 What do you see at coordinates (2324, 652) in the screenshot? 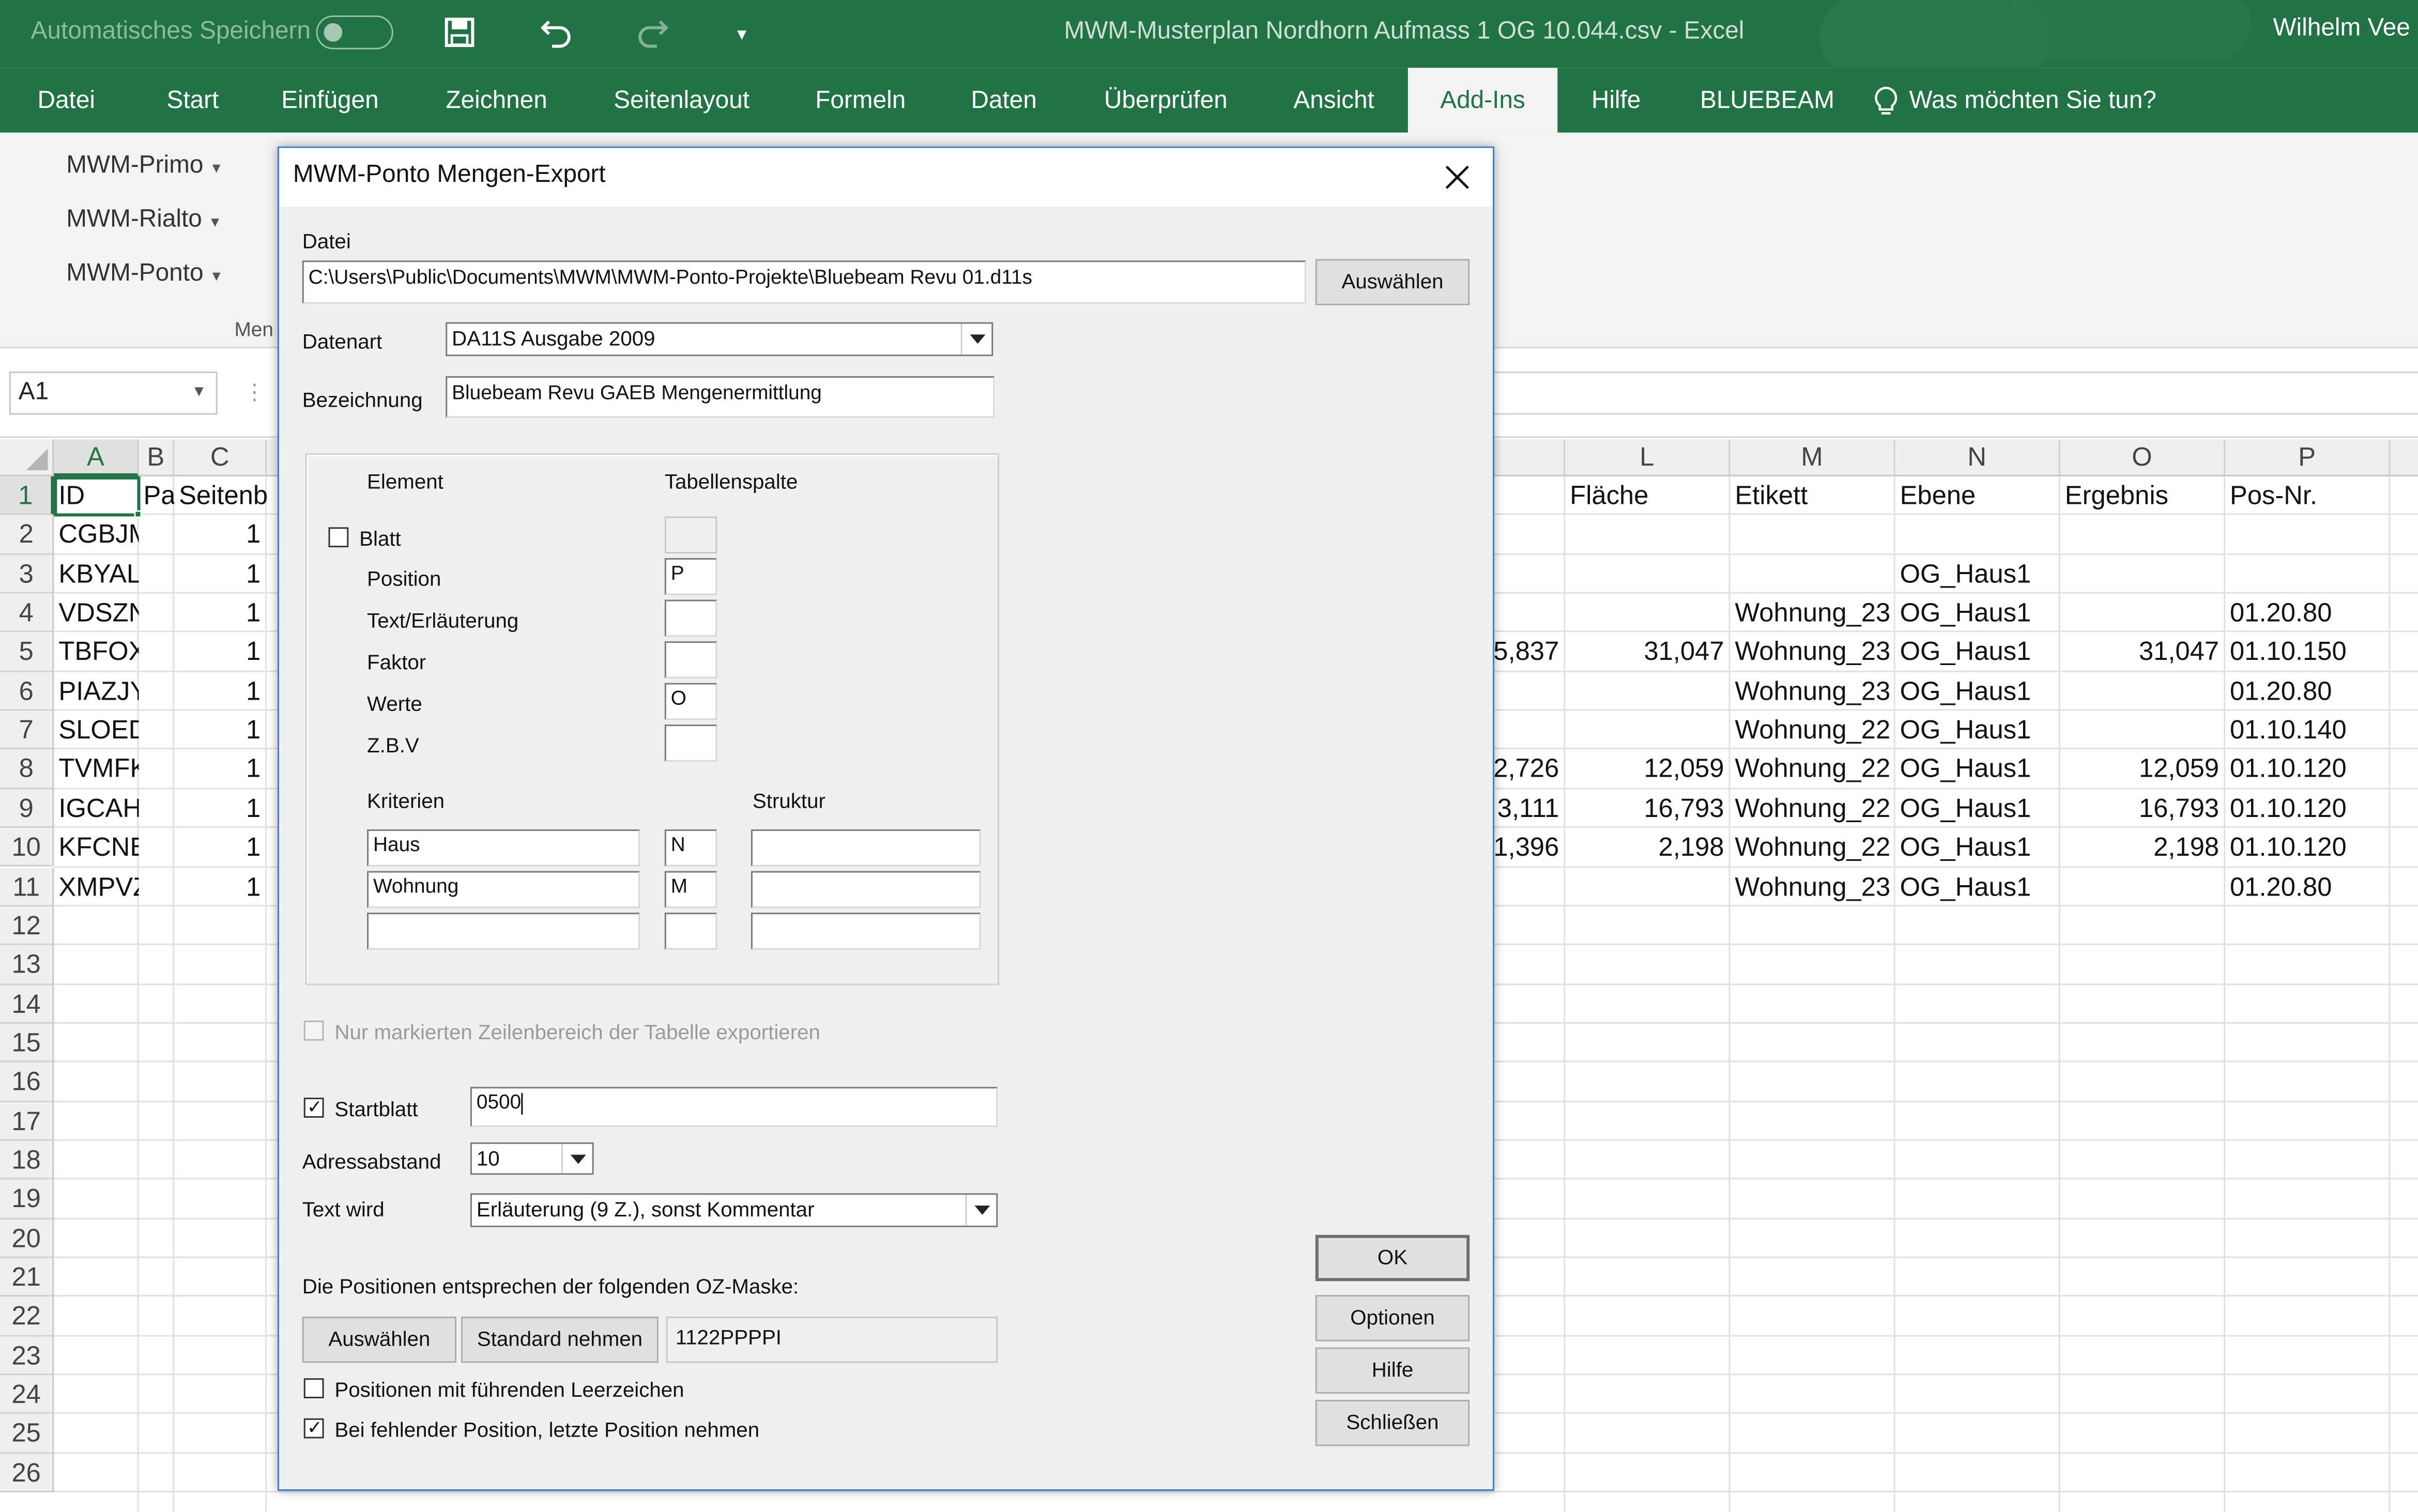
I see `table-cell: 01.10.150` at bounding box center [2324, 652].